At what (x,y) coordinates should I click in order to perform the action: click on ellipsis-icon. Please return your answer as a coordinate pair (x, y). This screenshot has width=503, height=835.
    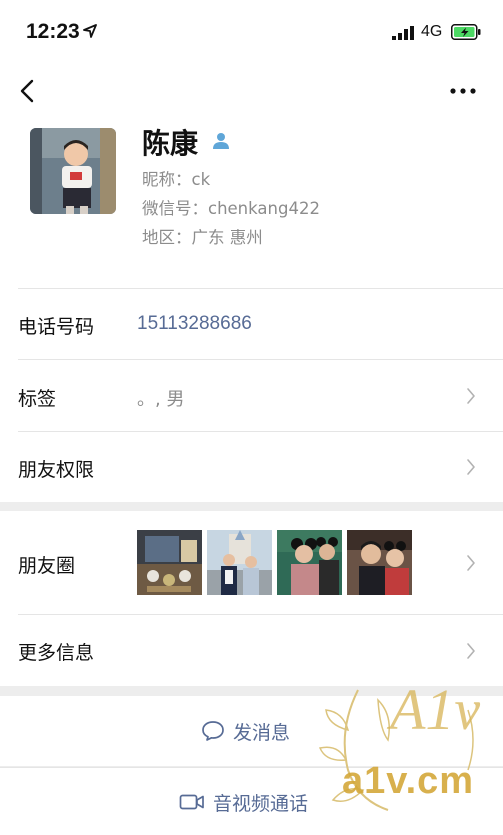
    Looking at the image, I should click on (463, 91).